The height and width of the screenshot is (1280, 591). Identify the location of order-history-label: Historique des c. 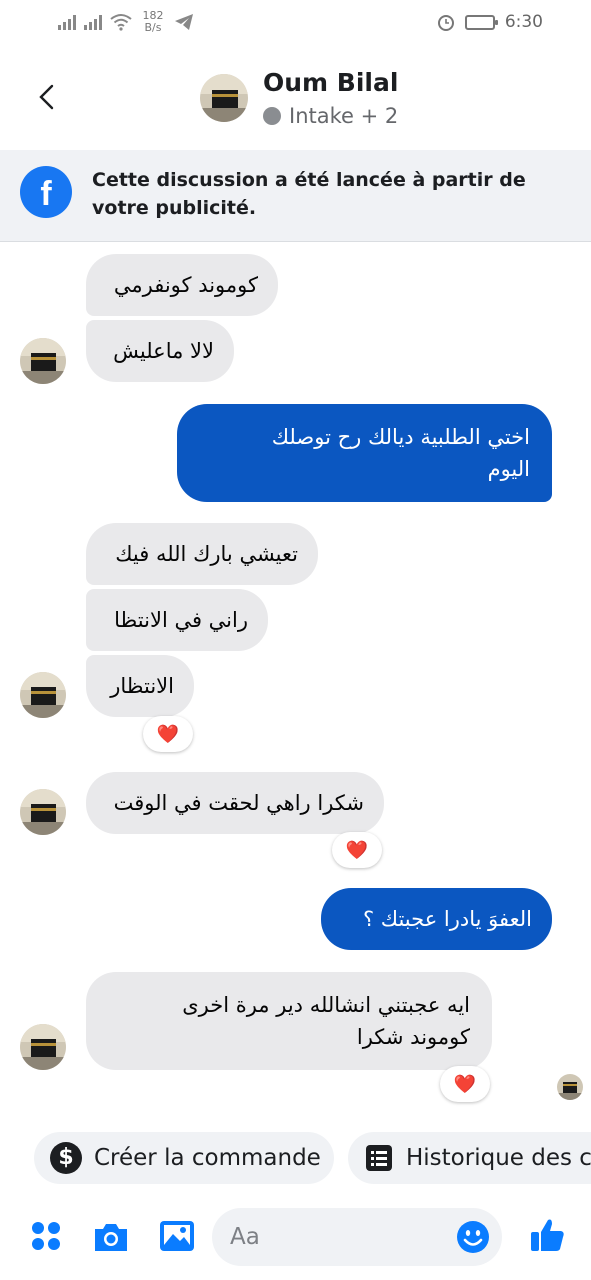
(498, 1158).